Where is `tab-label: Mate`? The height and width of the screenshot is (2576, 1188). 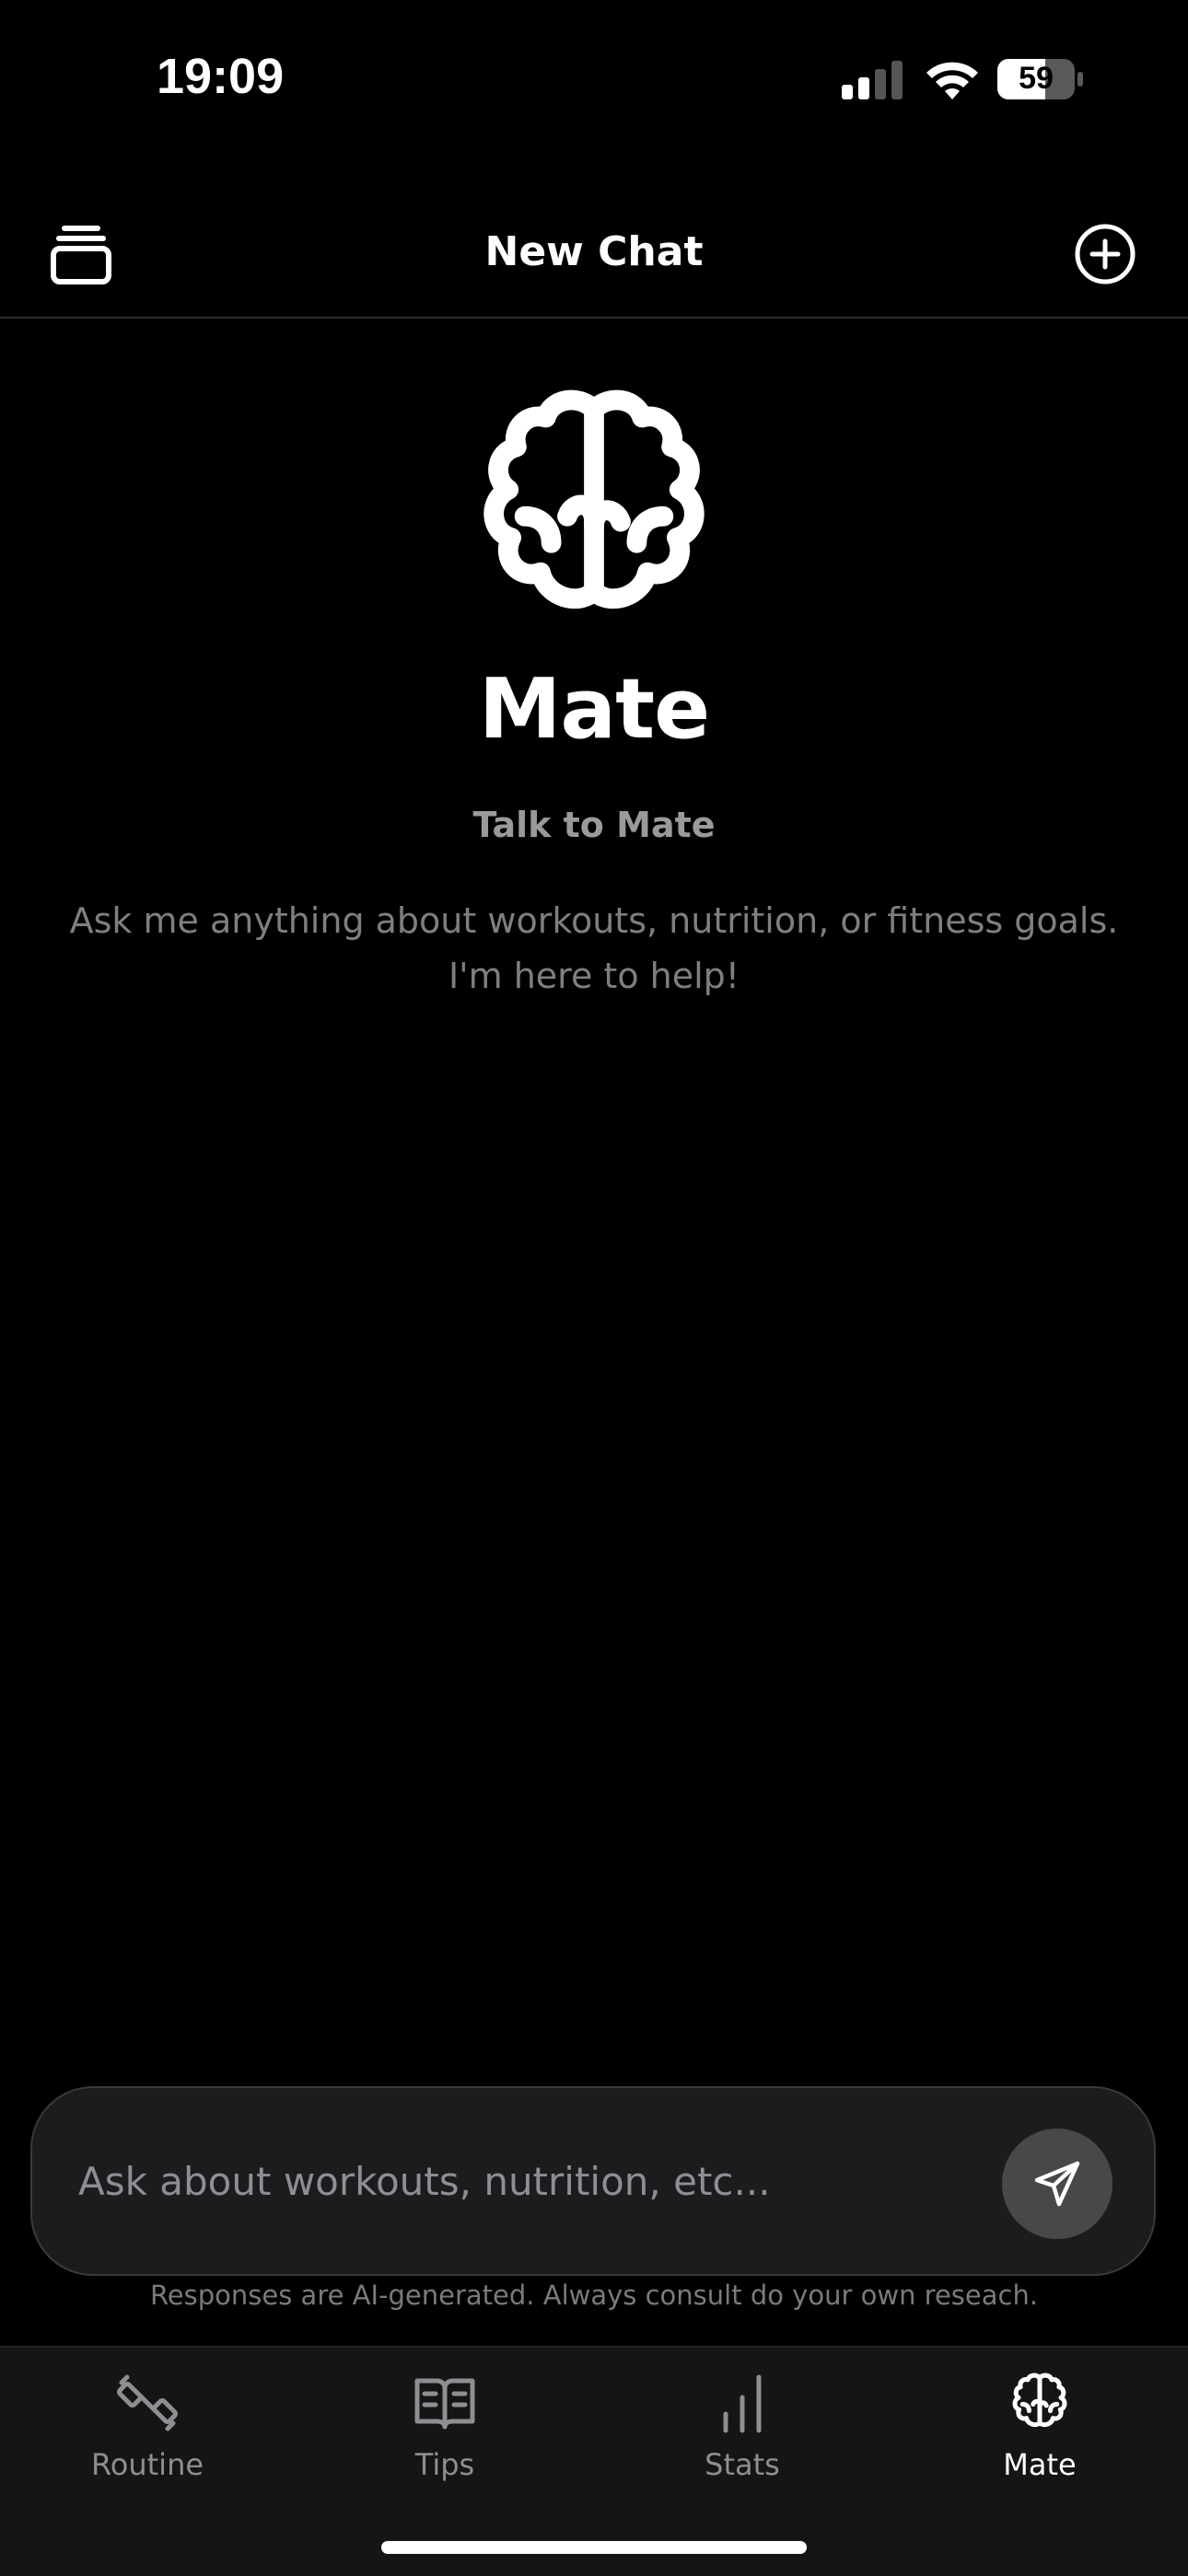 tab-label: Mate is located at coordinates (1040, 2464).